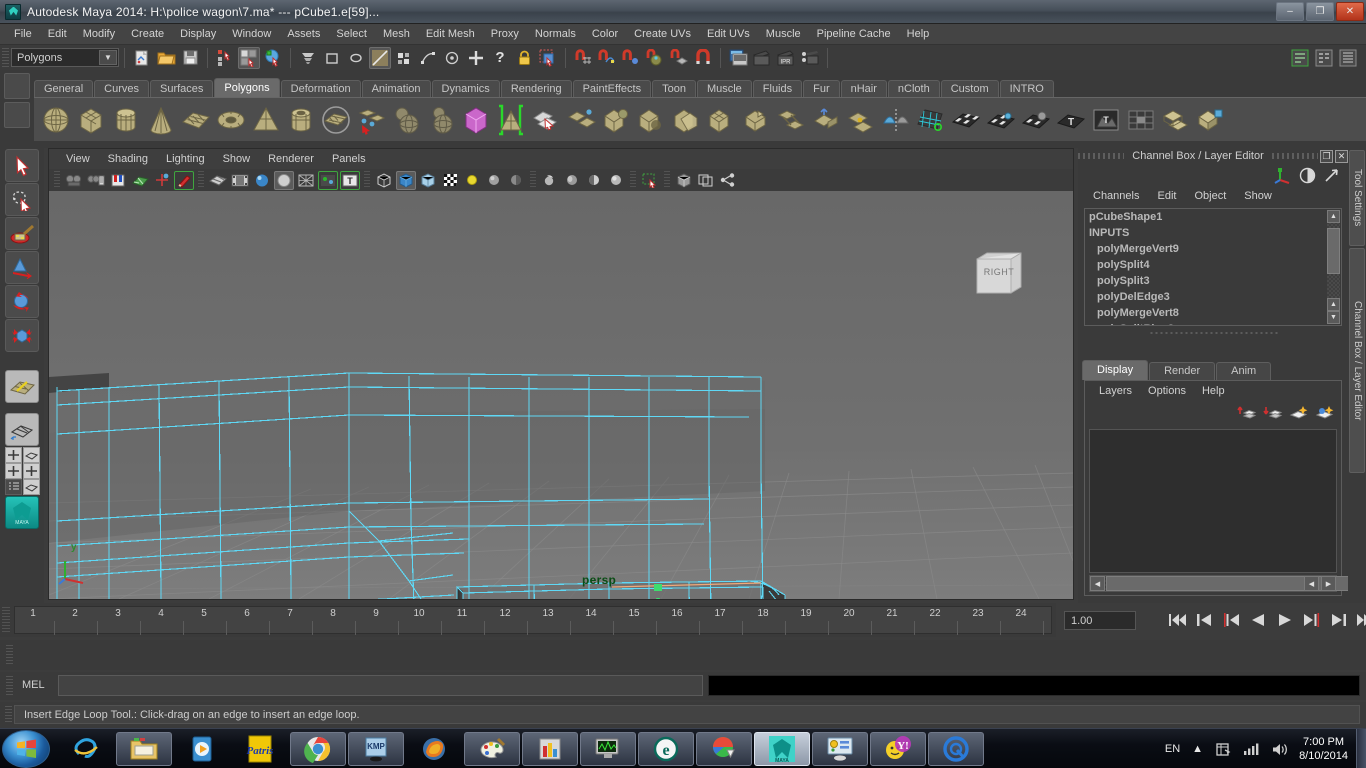 This screenshot has height=768, width=1366. I want to click on select-handles-icon, so click(452, 58).